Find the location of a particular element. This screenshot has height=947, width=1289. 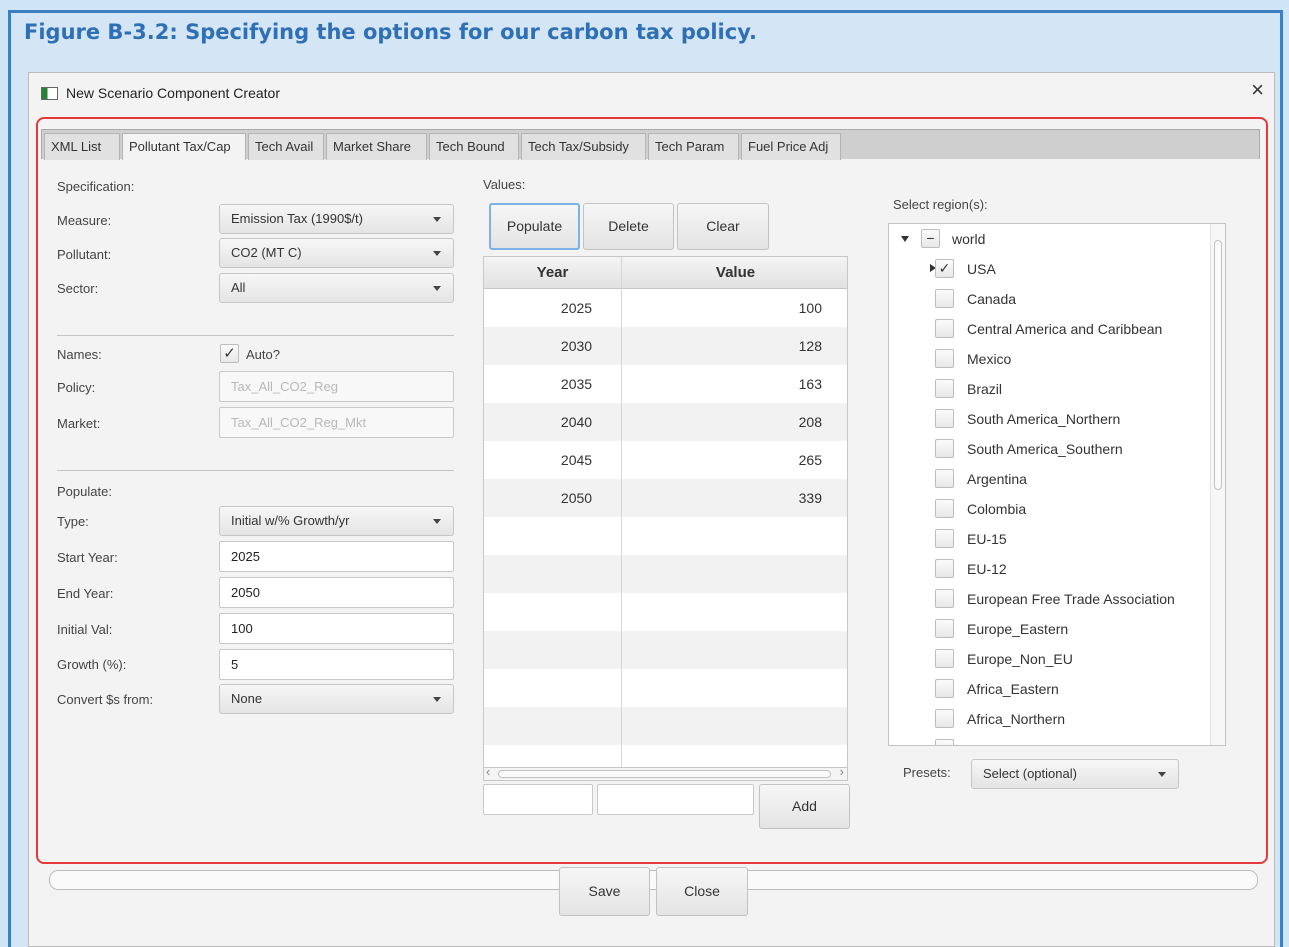

pollutant-value: CO2 (MT C) is located at coordinates (266, 252).